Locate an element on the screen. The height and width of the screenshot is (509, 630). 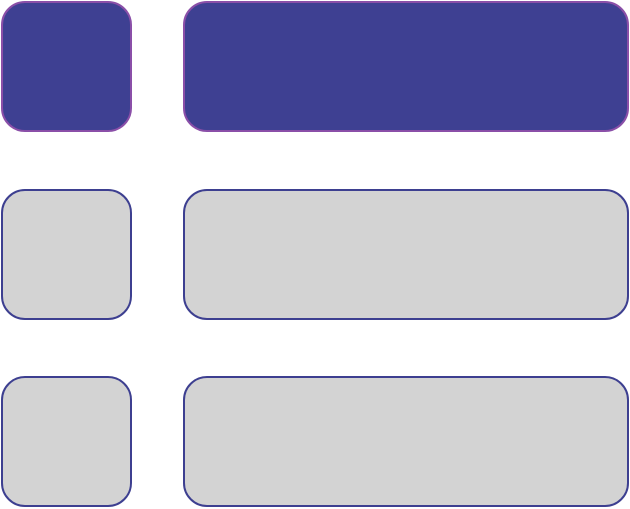
row-3-thumbnail is located at coordinates (66, 441).